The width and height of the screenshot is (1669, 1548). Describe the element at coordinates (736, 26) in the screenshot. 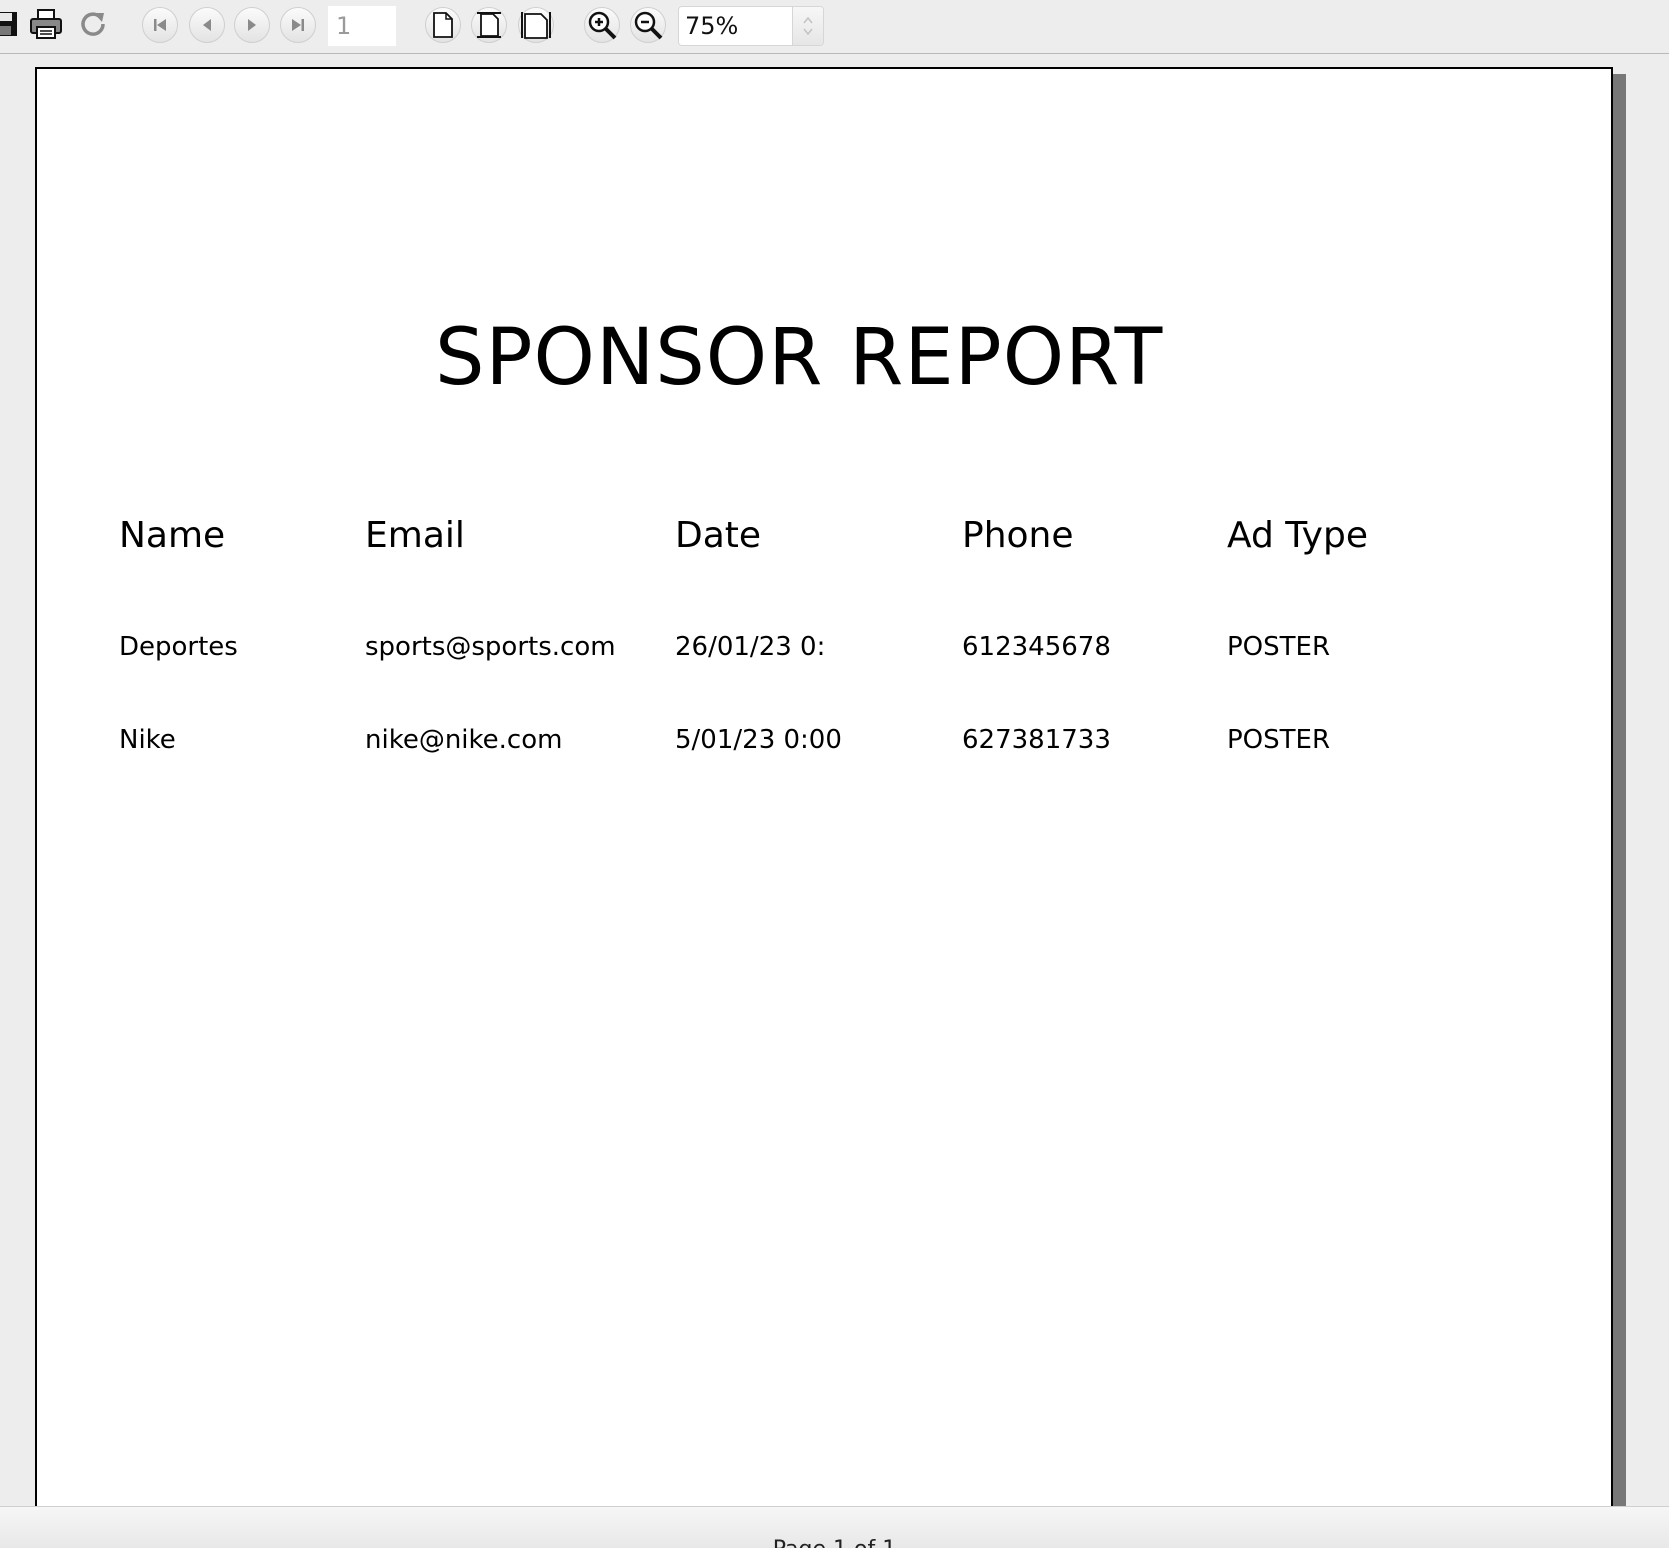

I see `zoom-input` at that location.